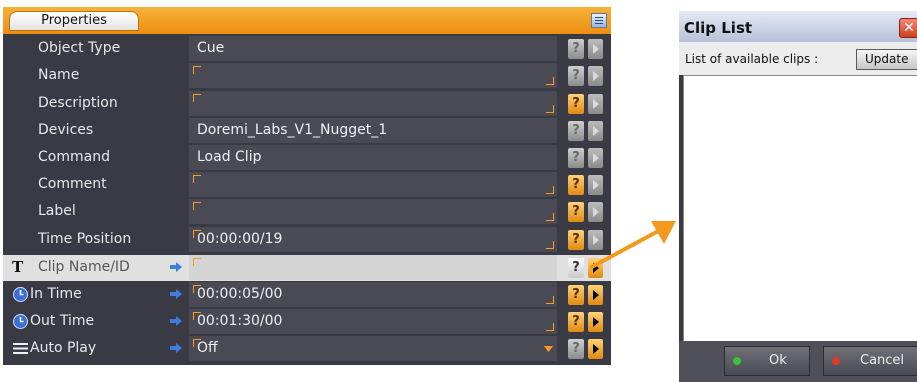  I want to click on property-row-description: Description ?, so click(307, 104).